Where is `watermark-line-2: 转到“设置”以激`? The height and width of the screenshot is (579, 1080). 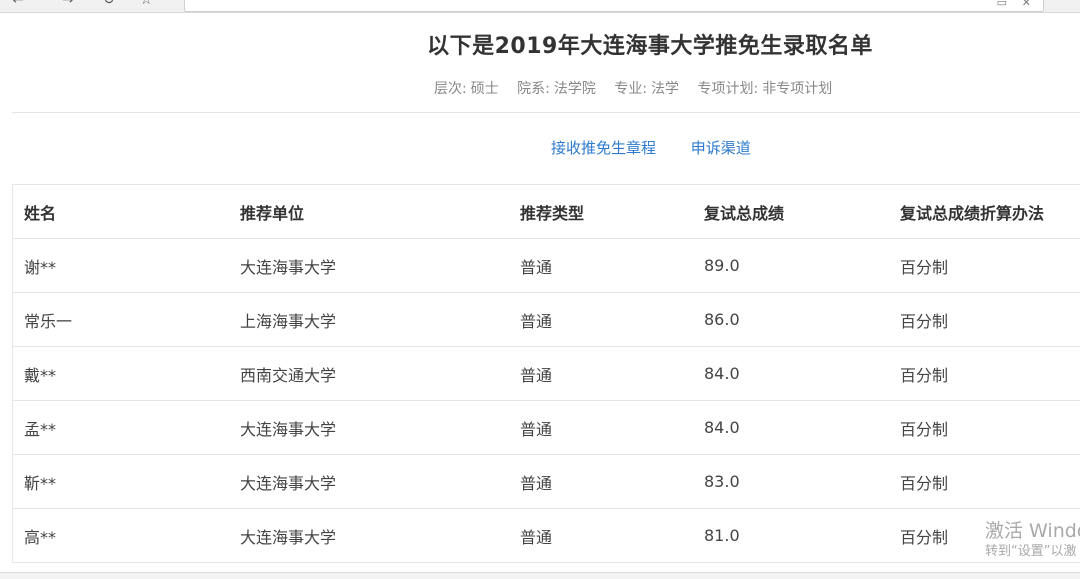 watermark-line-2: 转到“设置”以激 is located at coordinates (1031, 551).